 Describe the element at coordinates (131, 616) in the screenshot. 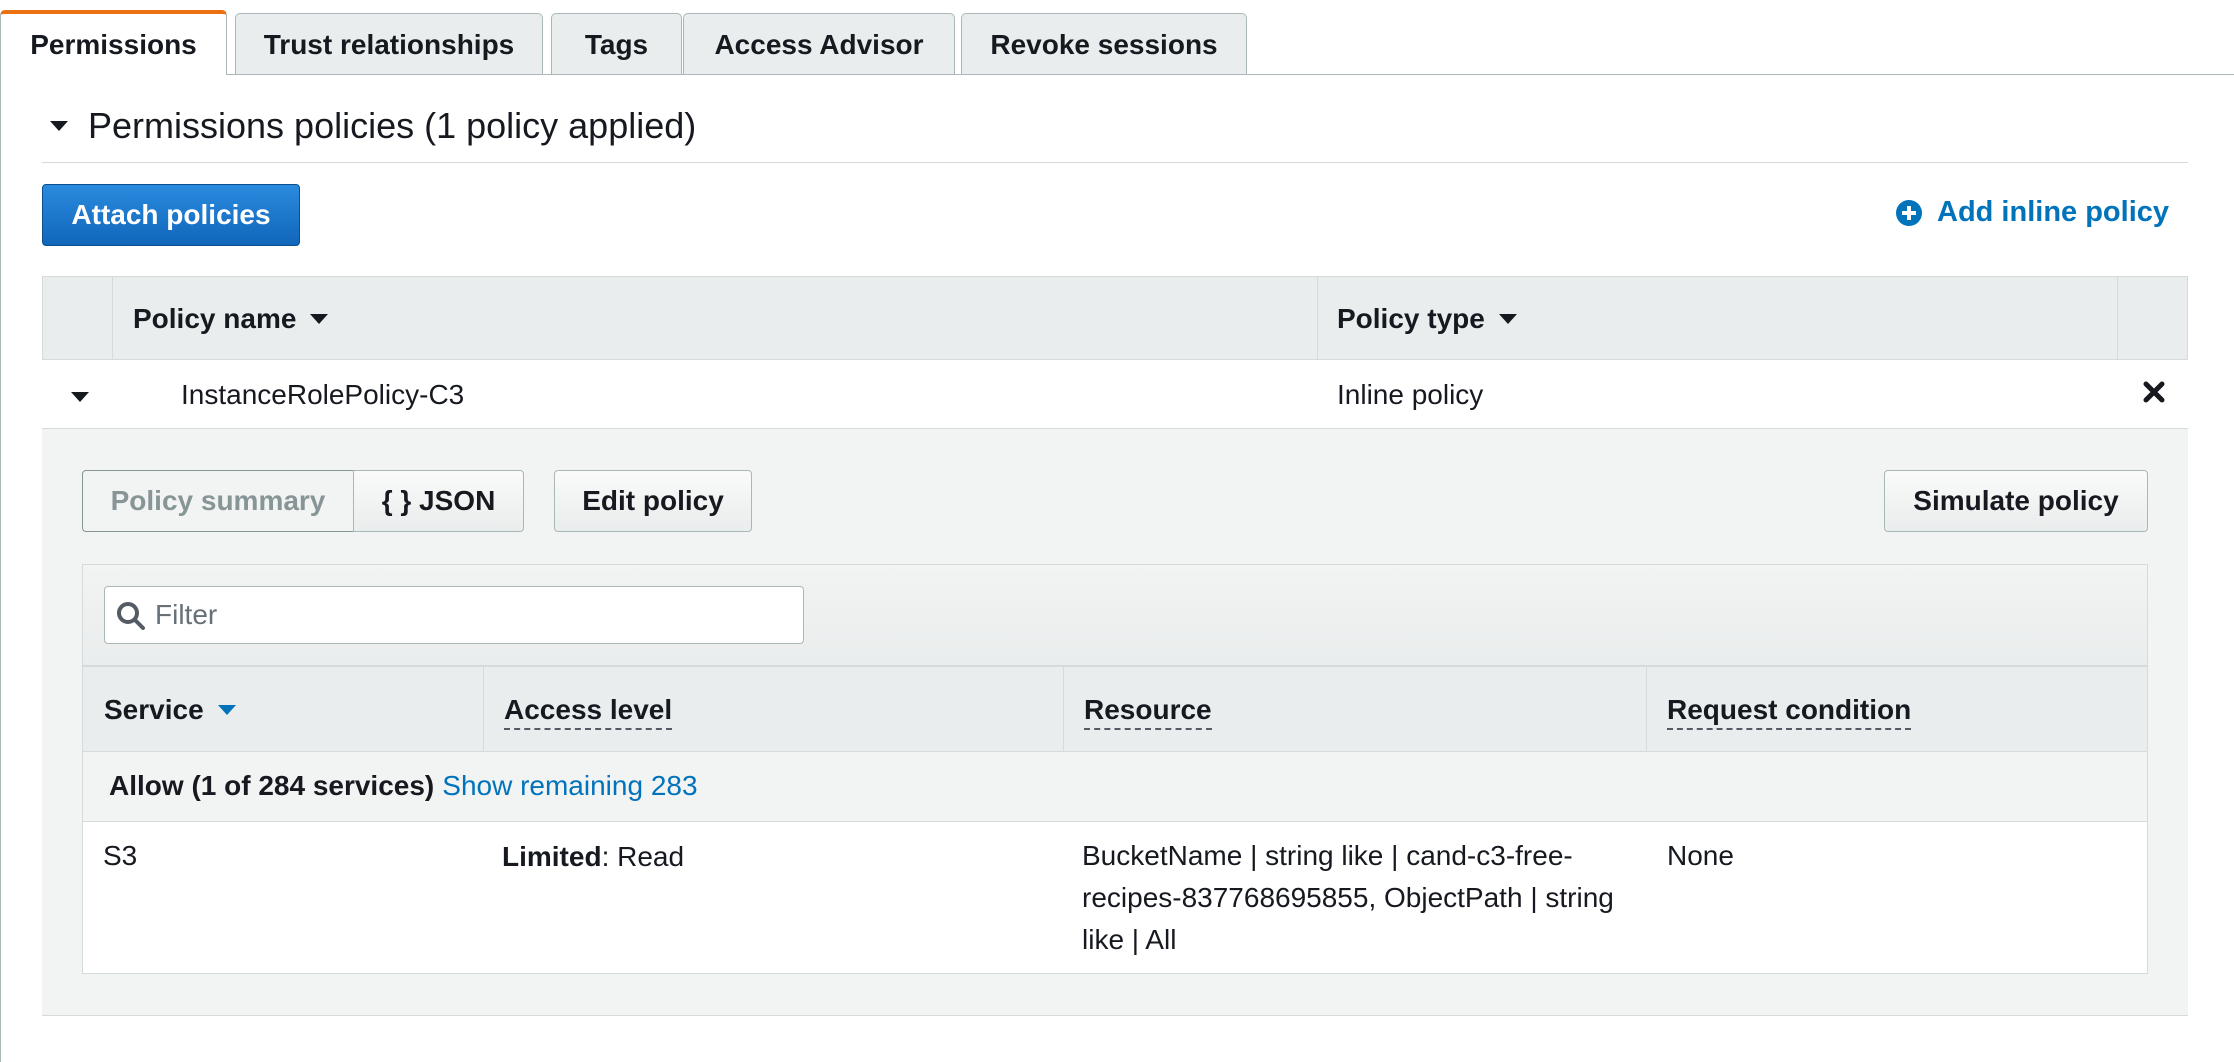

I see `search-icon` at that location.